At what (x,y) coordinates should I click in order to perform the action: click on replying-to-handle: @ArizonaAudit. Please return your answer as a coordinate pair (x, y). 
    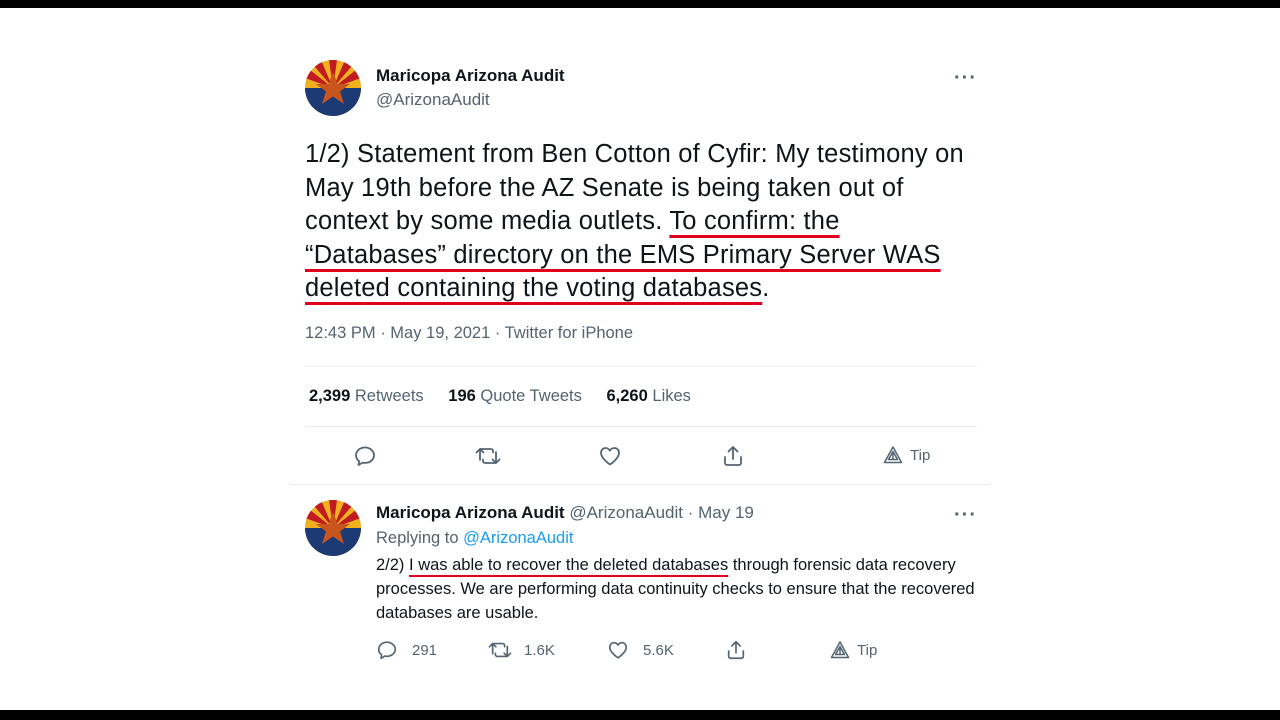
    Looking at the image, I should click on (518, 538).